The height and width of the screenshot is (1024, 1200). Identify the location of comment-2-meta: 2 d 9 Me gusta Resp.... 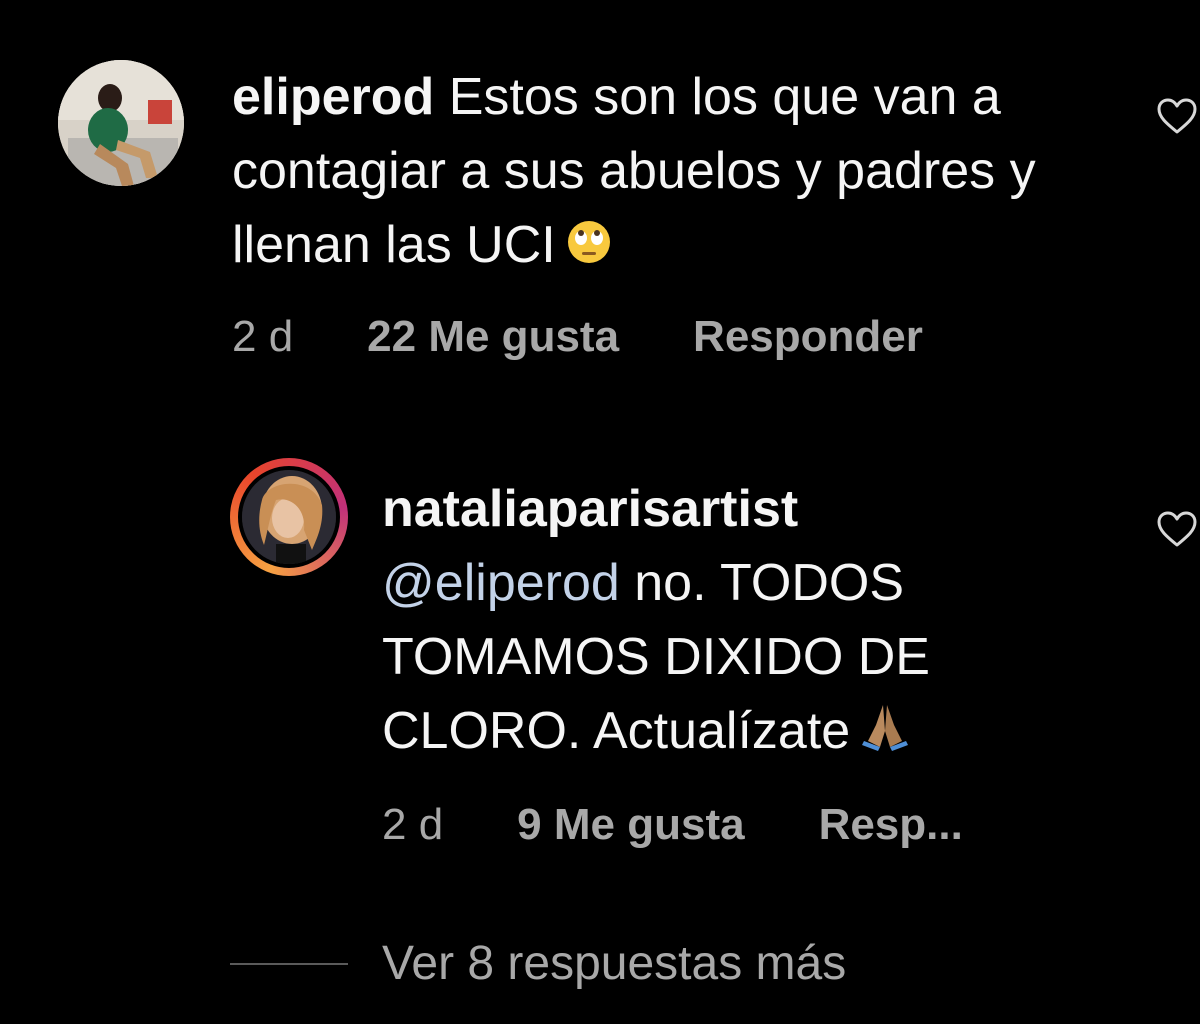
(672, 825).